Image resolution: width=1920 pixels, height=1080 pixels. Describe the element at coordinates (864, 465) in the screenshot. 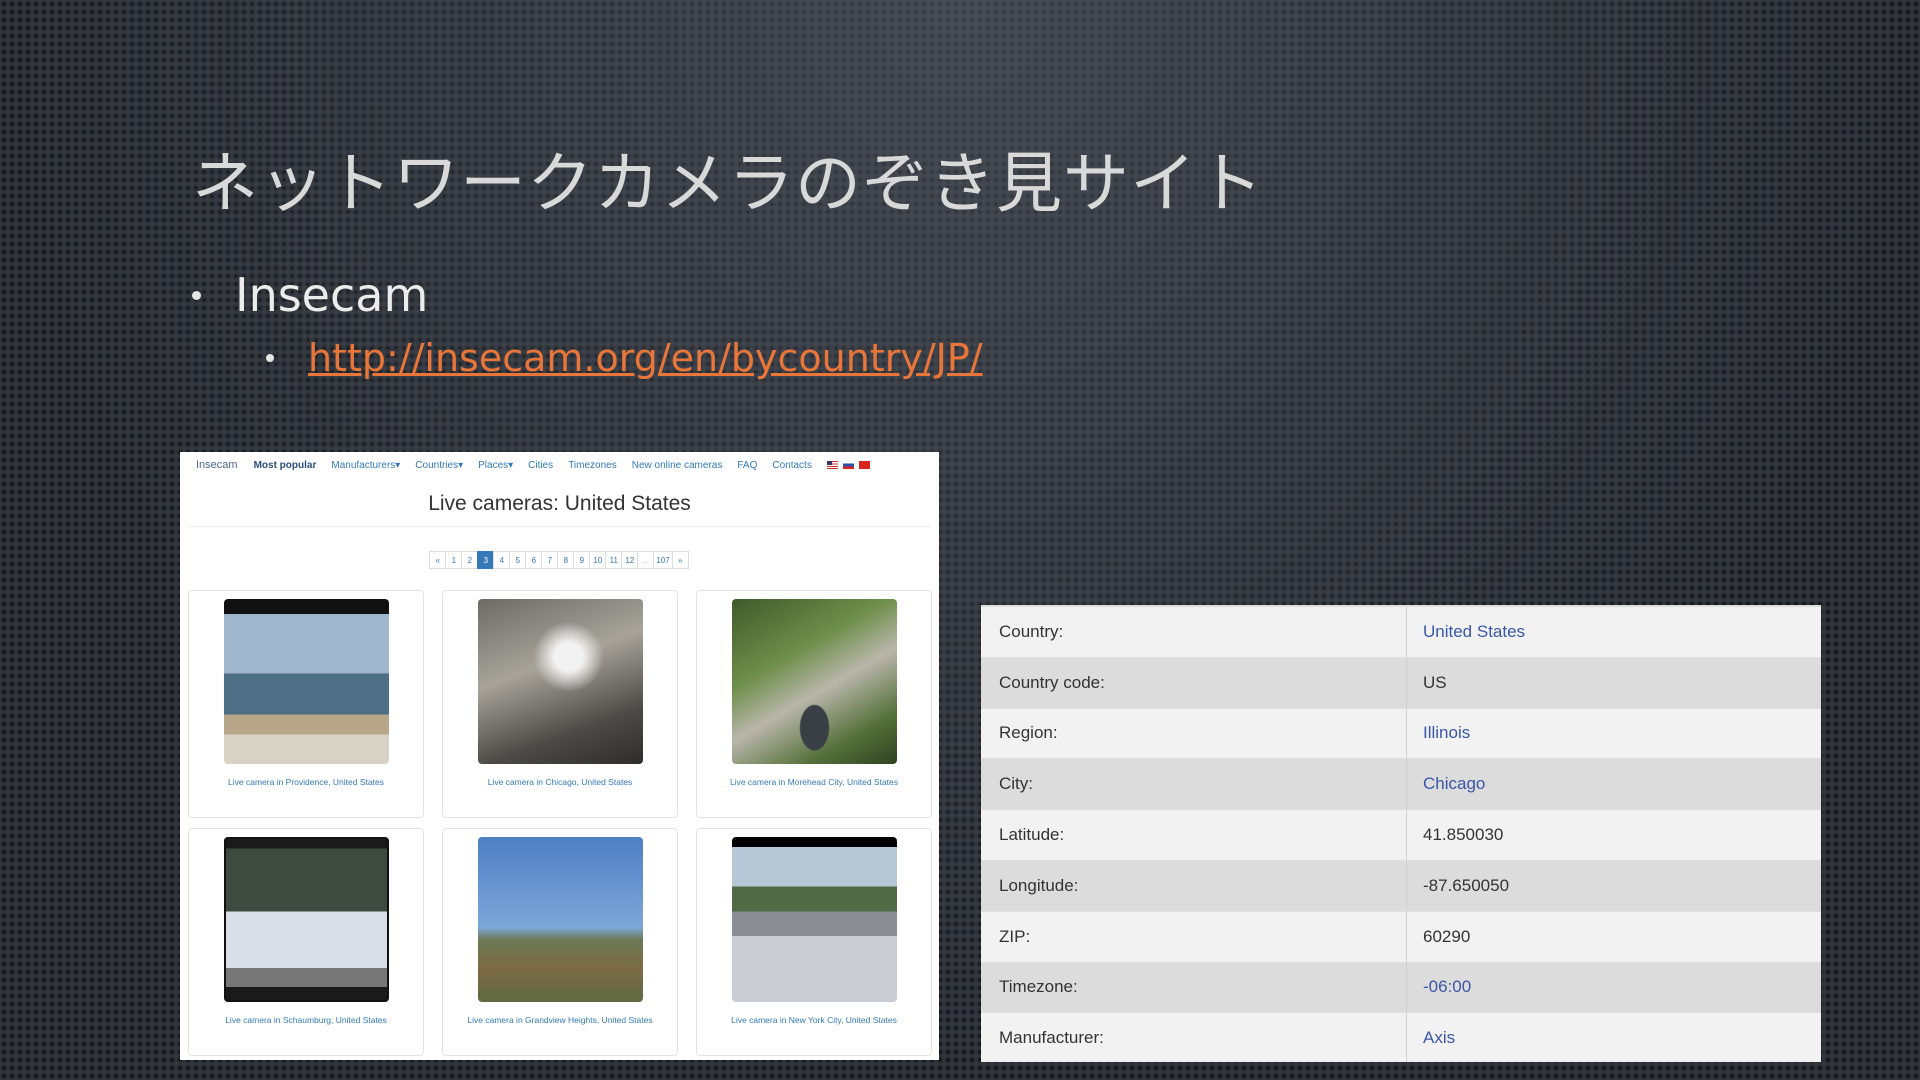

I see `cn-flag-icon` at that location.